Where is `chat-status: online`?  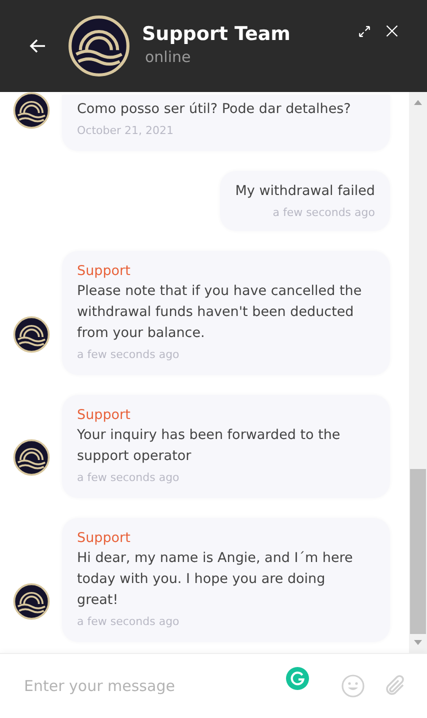
chat-status: online is located at coordinates (168, 57).